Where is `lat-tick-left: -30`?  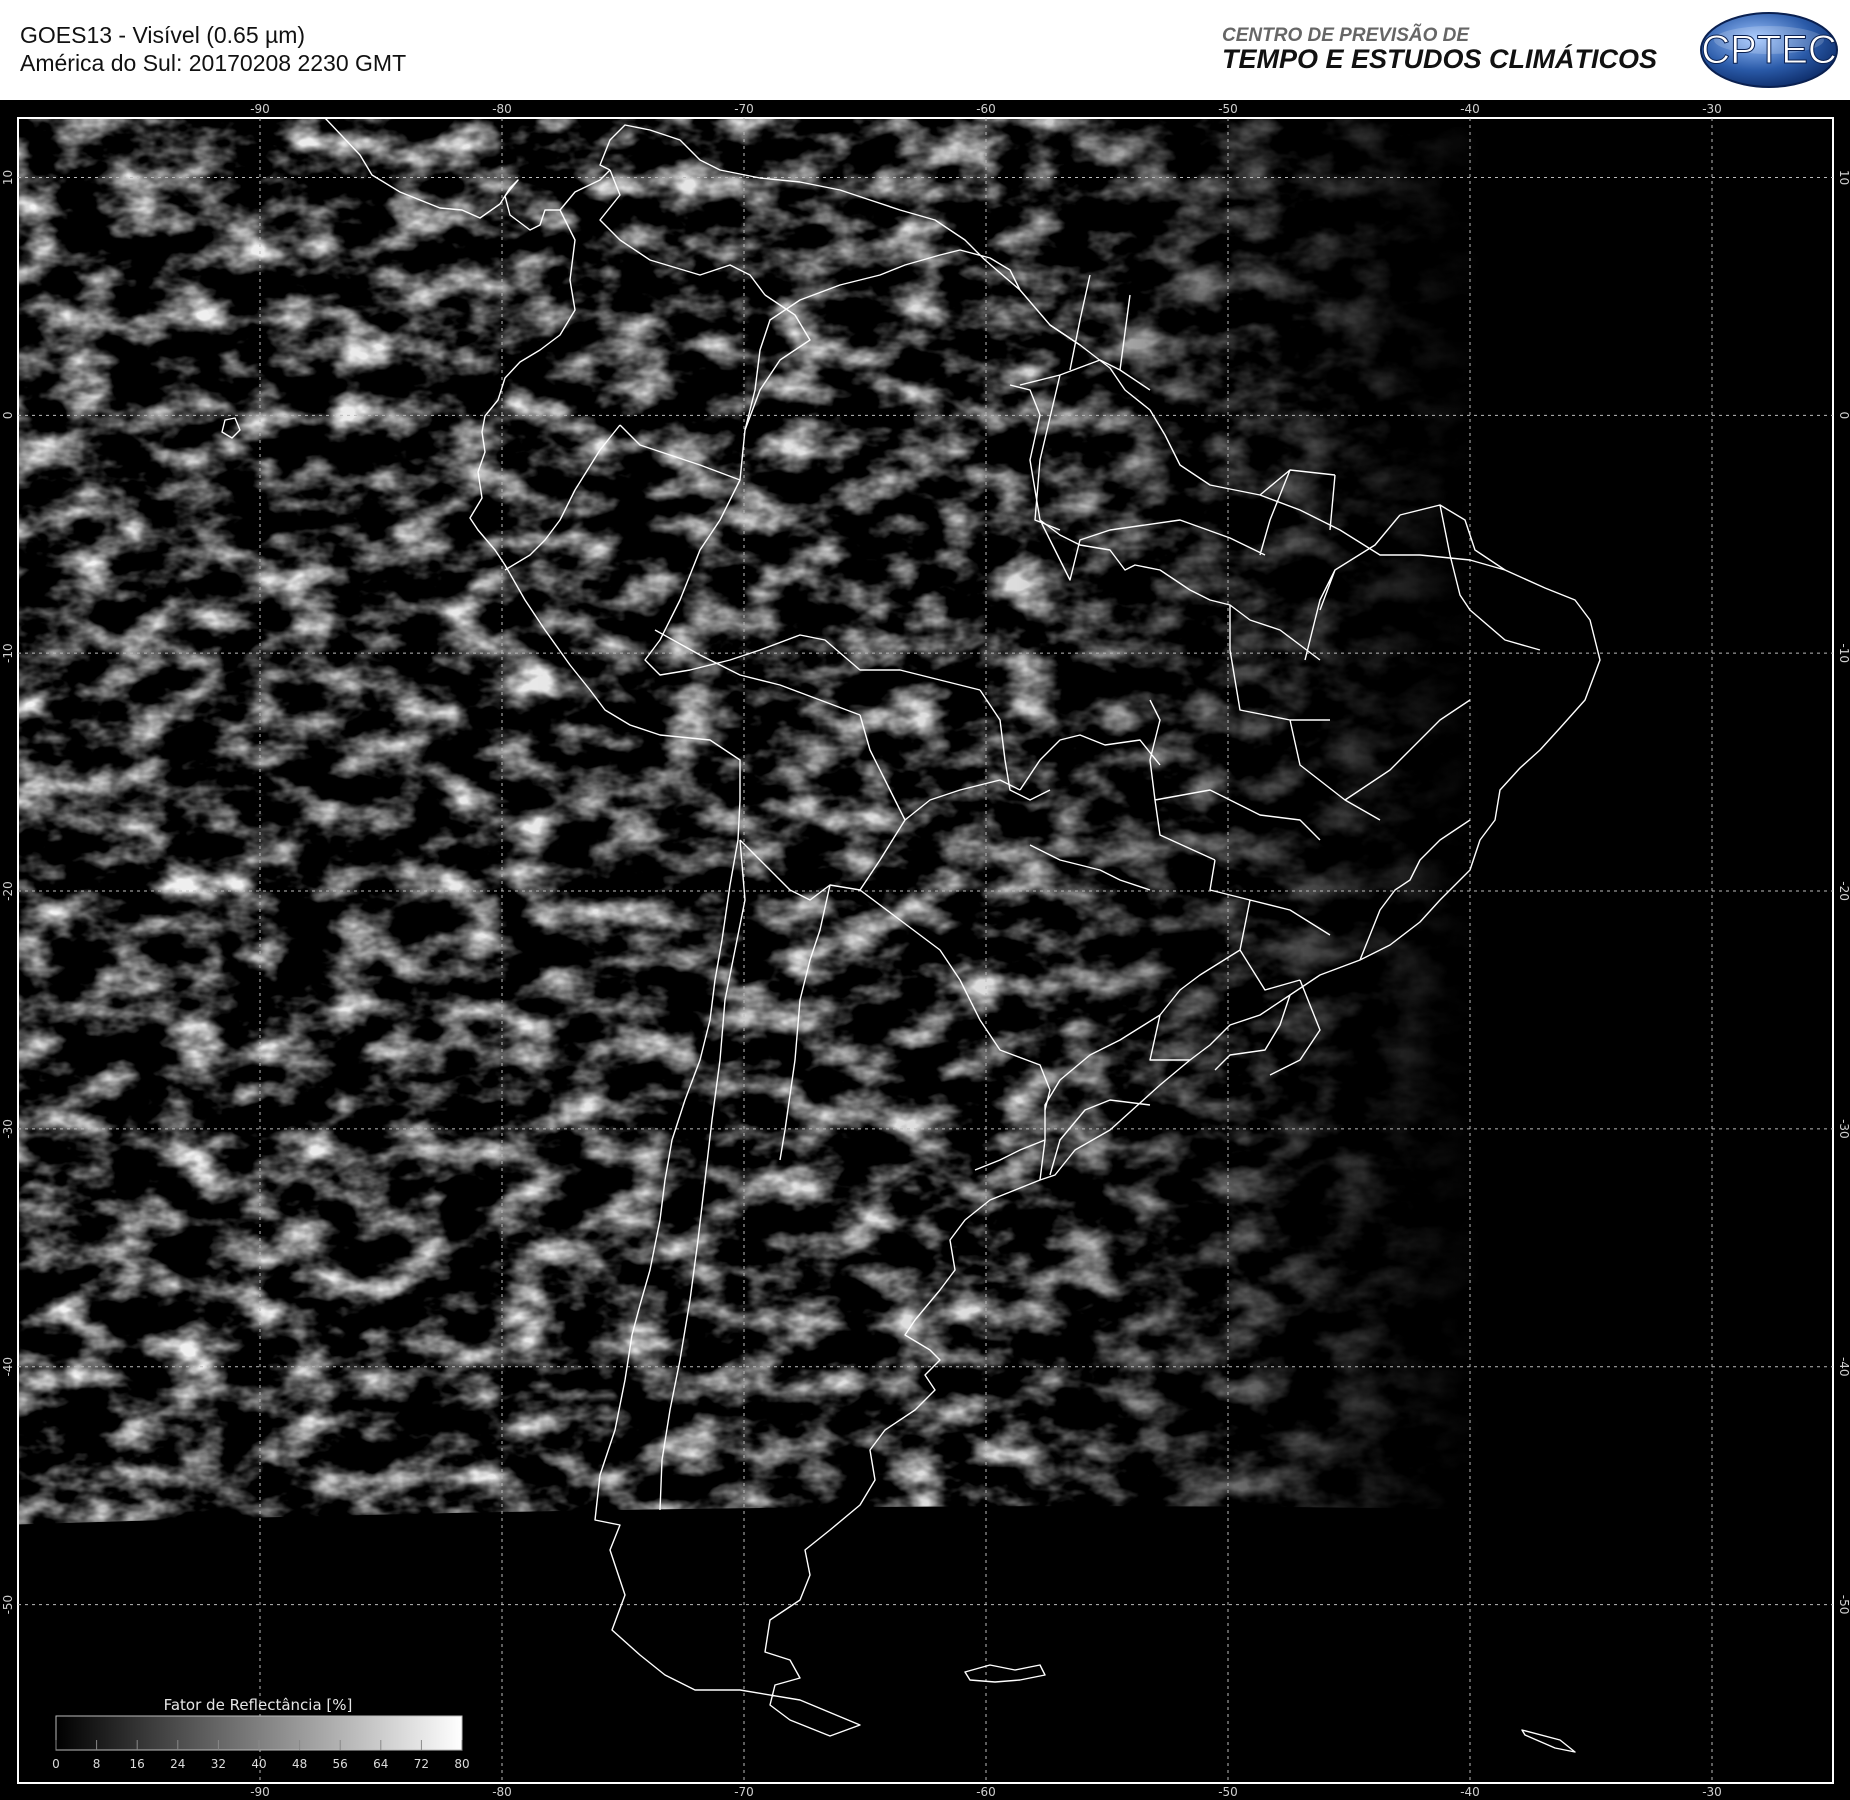
lat-tick-left: -30 is located at coordinates (8, 1129).